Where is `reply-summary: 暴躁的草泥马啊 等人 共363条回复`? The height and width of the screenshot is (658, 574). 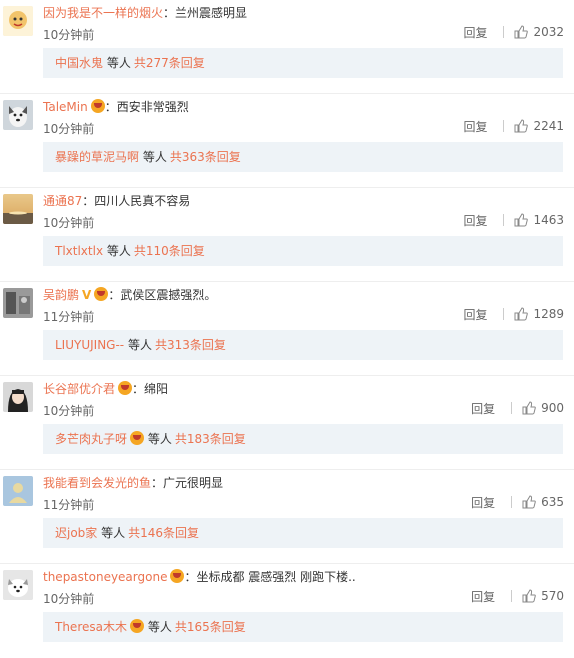 reply-summary: 暴躁的草泥马啊 等人 共363条回复 is located at coordinates (303, 157).